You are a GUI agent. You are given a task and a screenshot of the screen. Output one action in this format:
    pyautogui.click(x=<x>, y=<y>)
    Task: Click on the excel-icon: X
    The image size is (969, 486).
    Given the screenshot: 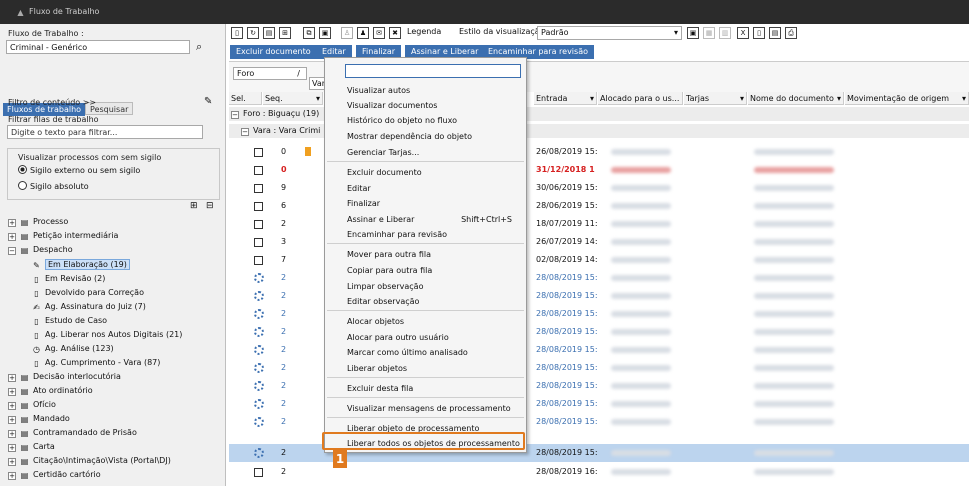 What is the action you would take?
    pyautogui.click(x=743, y=33)
    